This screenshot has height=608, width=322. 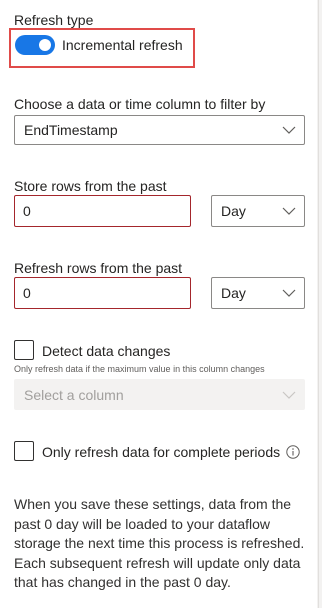 What do you see at coordinates (233, 211) in the screenshot?
I see `store-rows-unit-value: Day` at bounding box center [233, 211].